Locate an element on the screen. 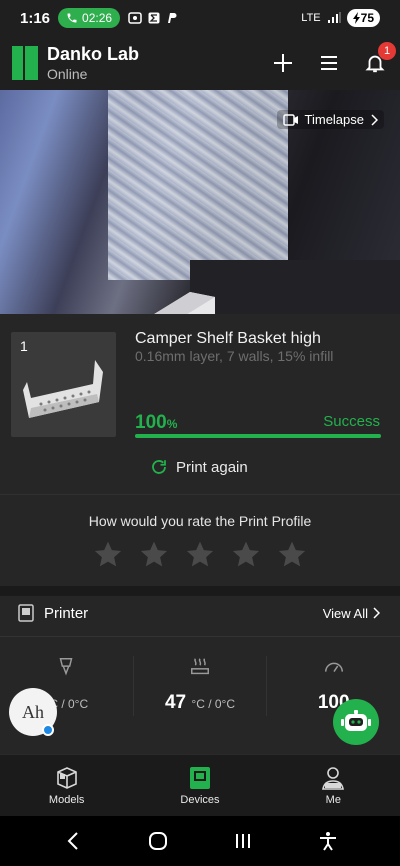 Image resolution: width=400 pixels, height=866 pixels. menu-button is located at coordinates (329, 63).